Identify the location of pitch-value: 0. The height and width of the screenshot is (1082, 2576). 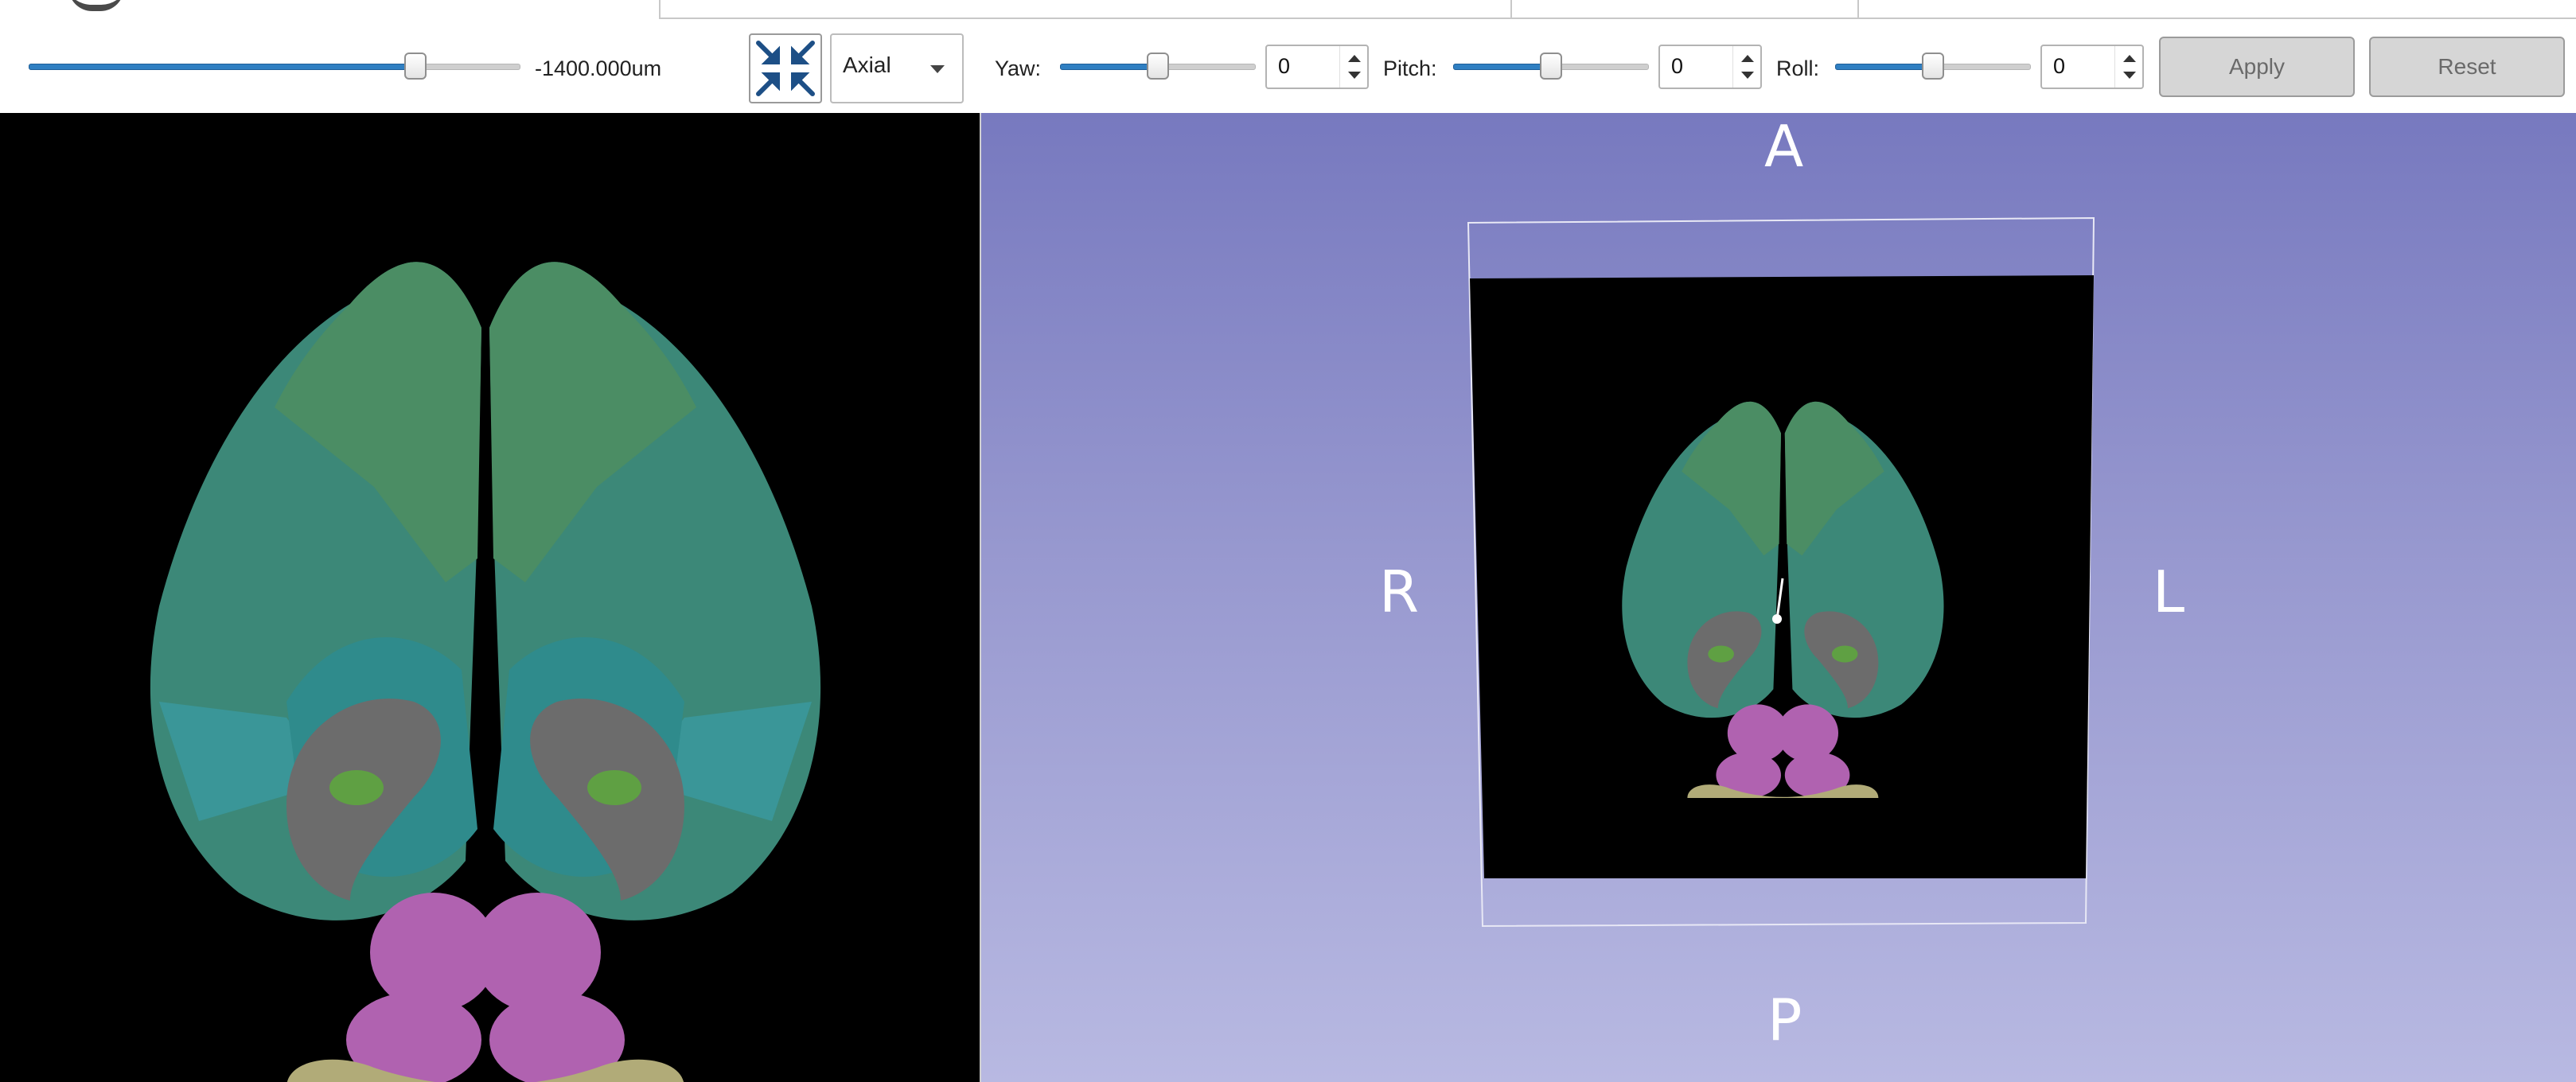
(1677, 66).